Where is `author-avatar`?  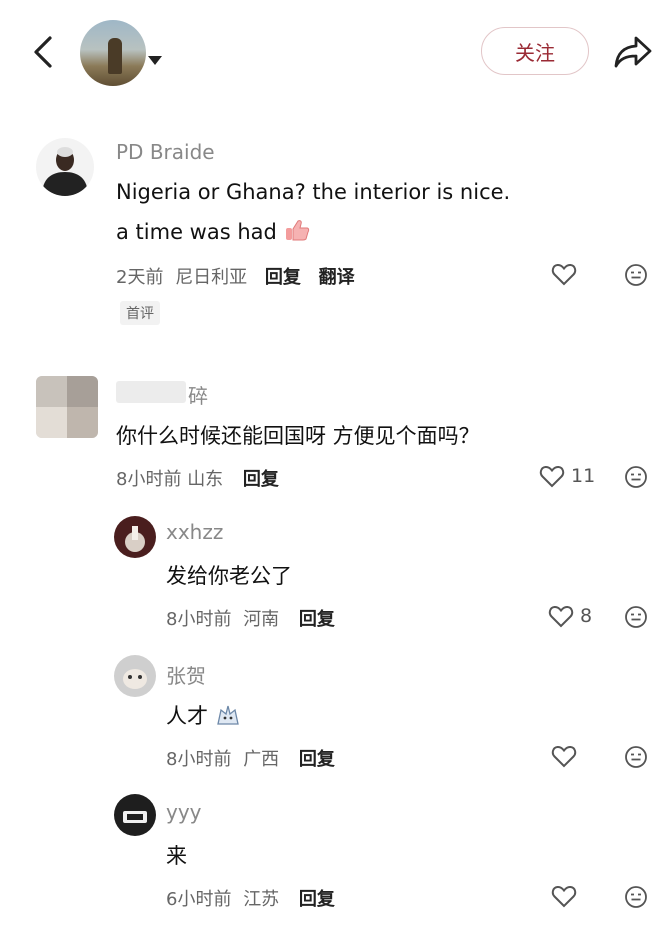 author-avatar is located at coordinates (113, 53).